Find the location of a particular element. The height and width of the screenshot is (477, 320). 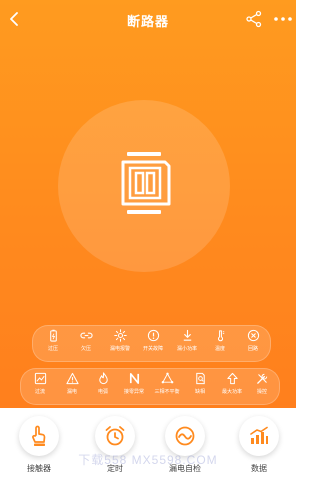

status-circuit: 回路 is located at coordinates (253, 345).